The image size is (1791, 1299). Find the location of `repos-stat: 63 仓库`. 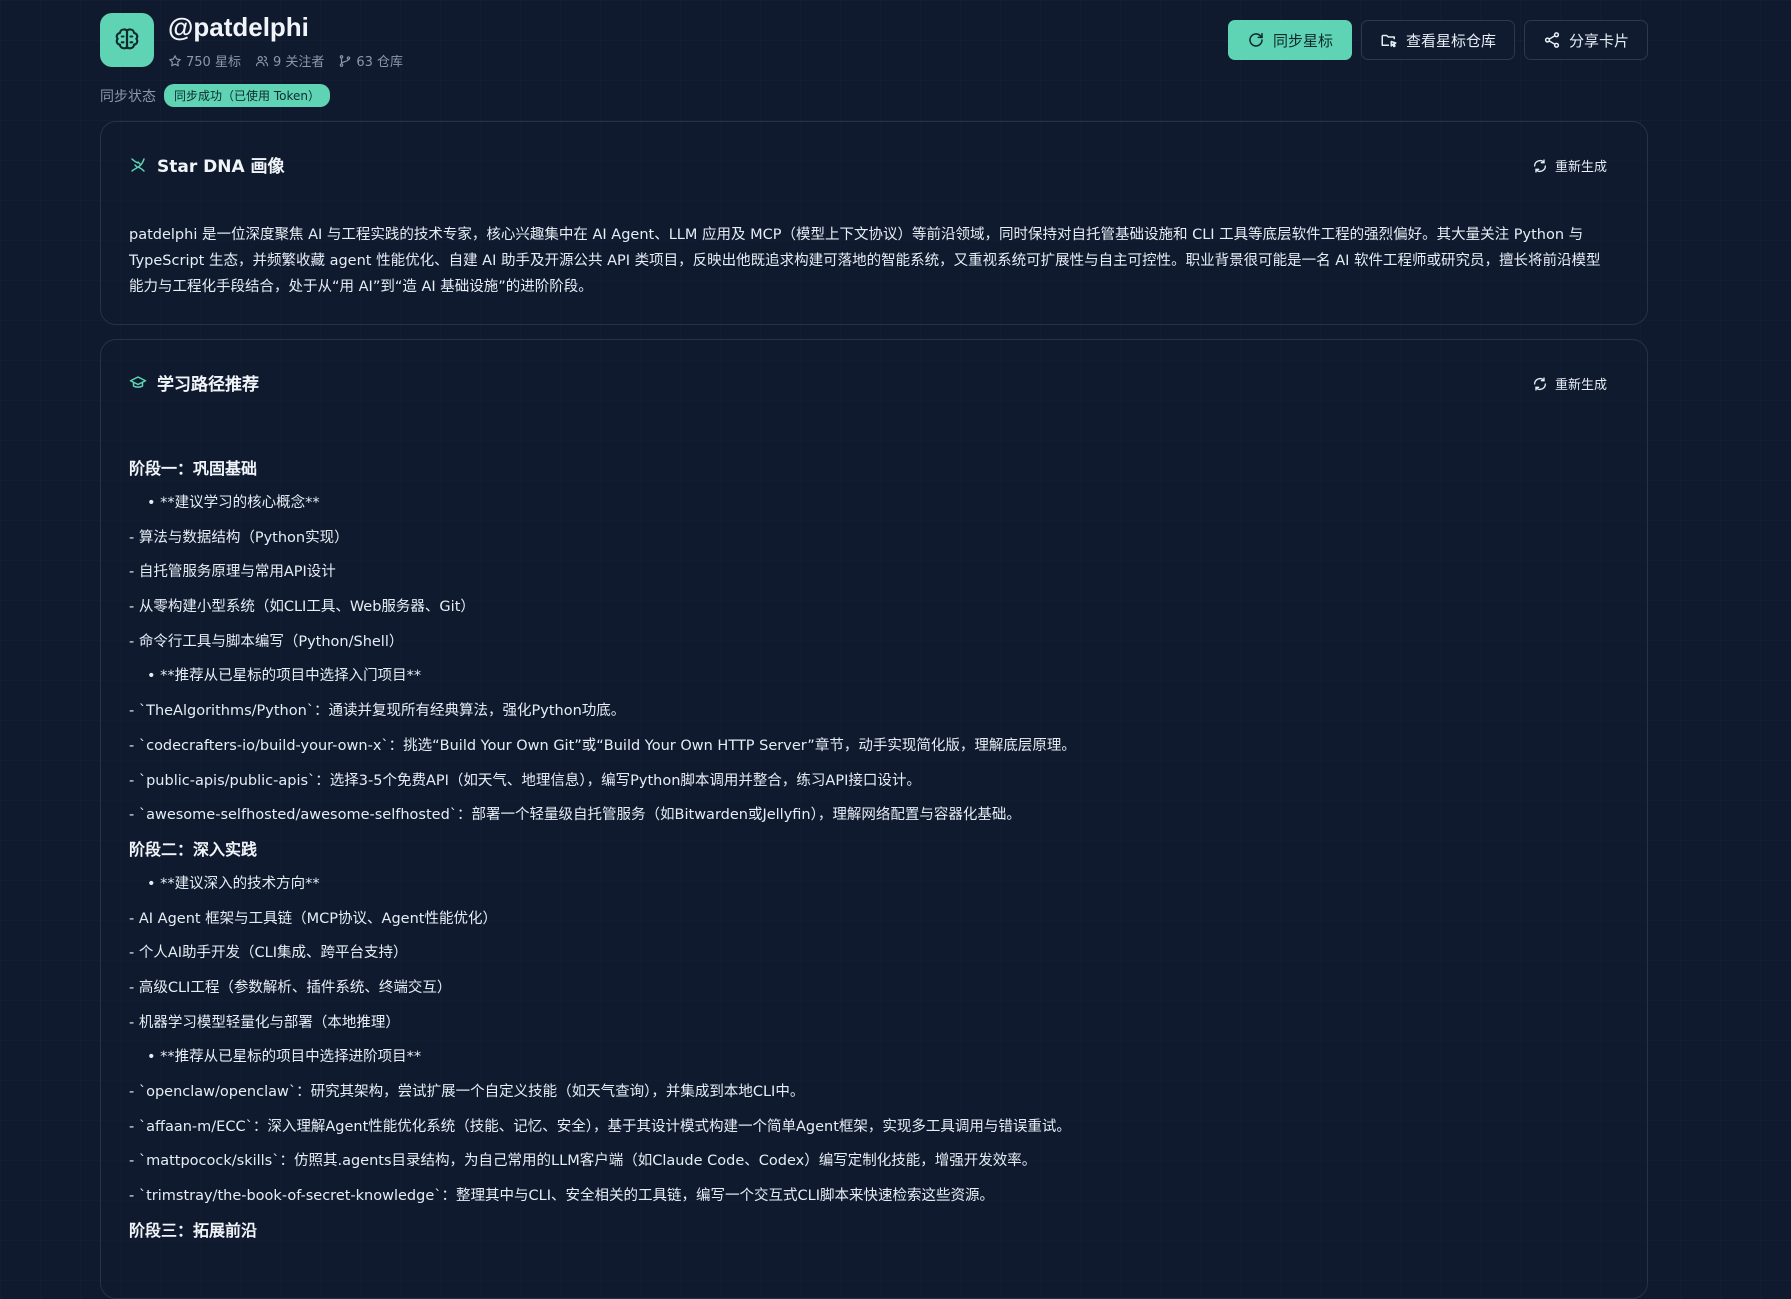

repos-stat: 63 仓库 is located at coordinates (370, 60).